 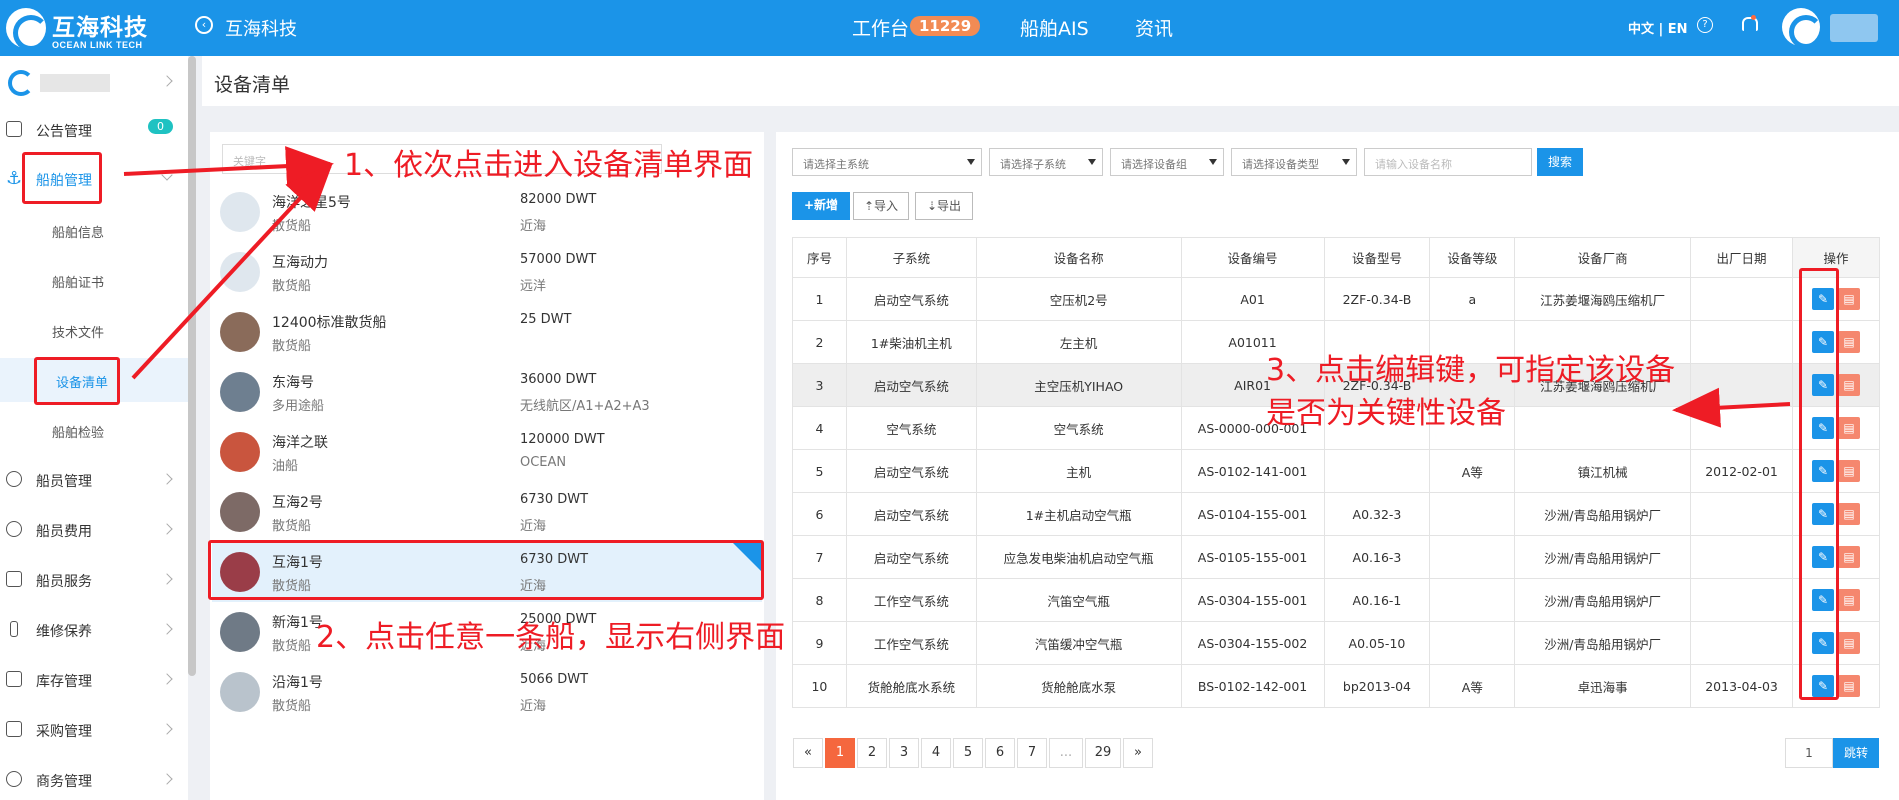 I want to click on chevron-right-icon, so click(x=167, y=629).